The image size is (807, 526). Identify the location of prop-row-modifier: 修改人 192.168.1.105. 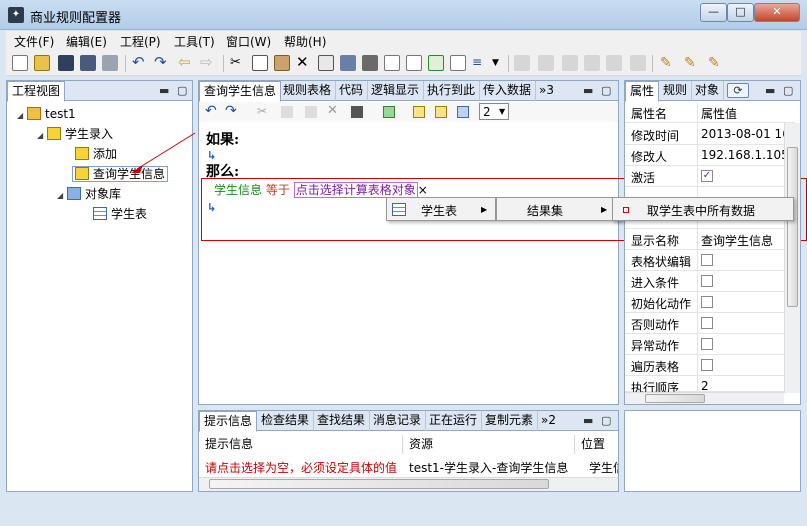
(710, 155).